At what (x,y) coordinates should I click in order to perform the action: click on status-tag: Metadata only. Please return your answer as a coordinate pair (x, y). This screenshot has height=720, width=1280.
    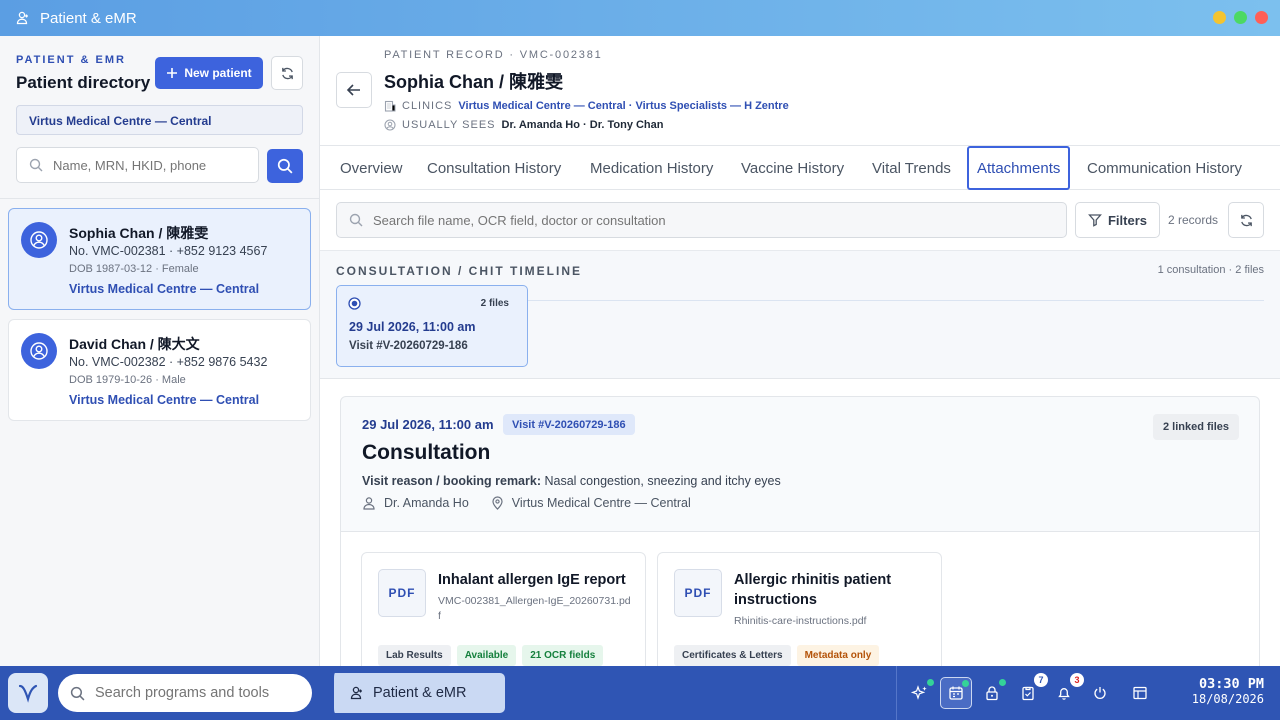
    Looking at the image, I should click on (838, 655).